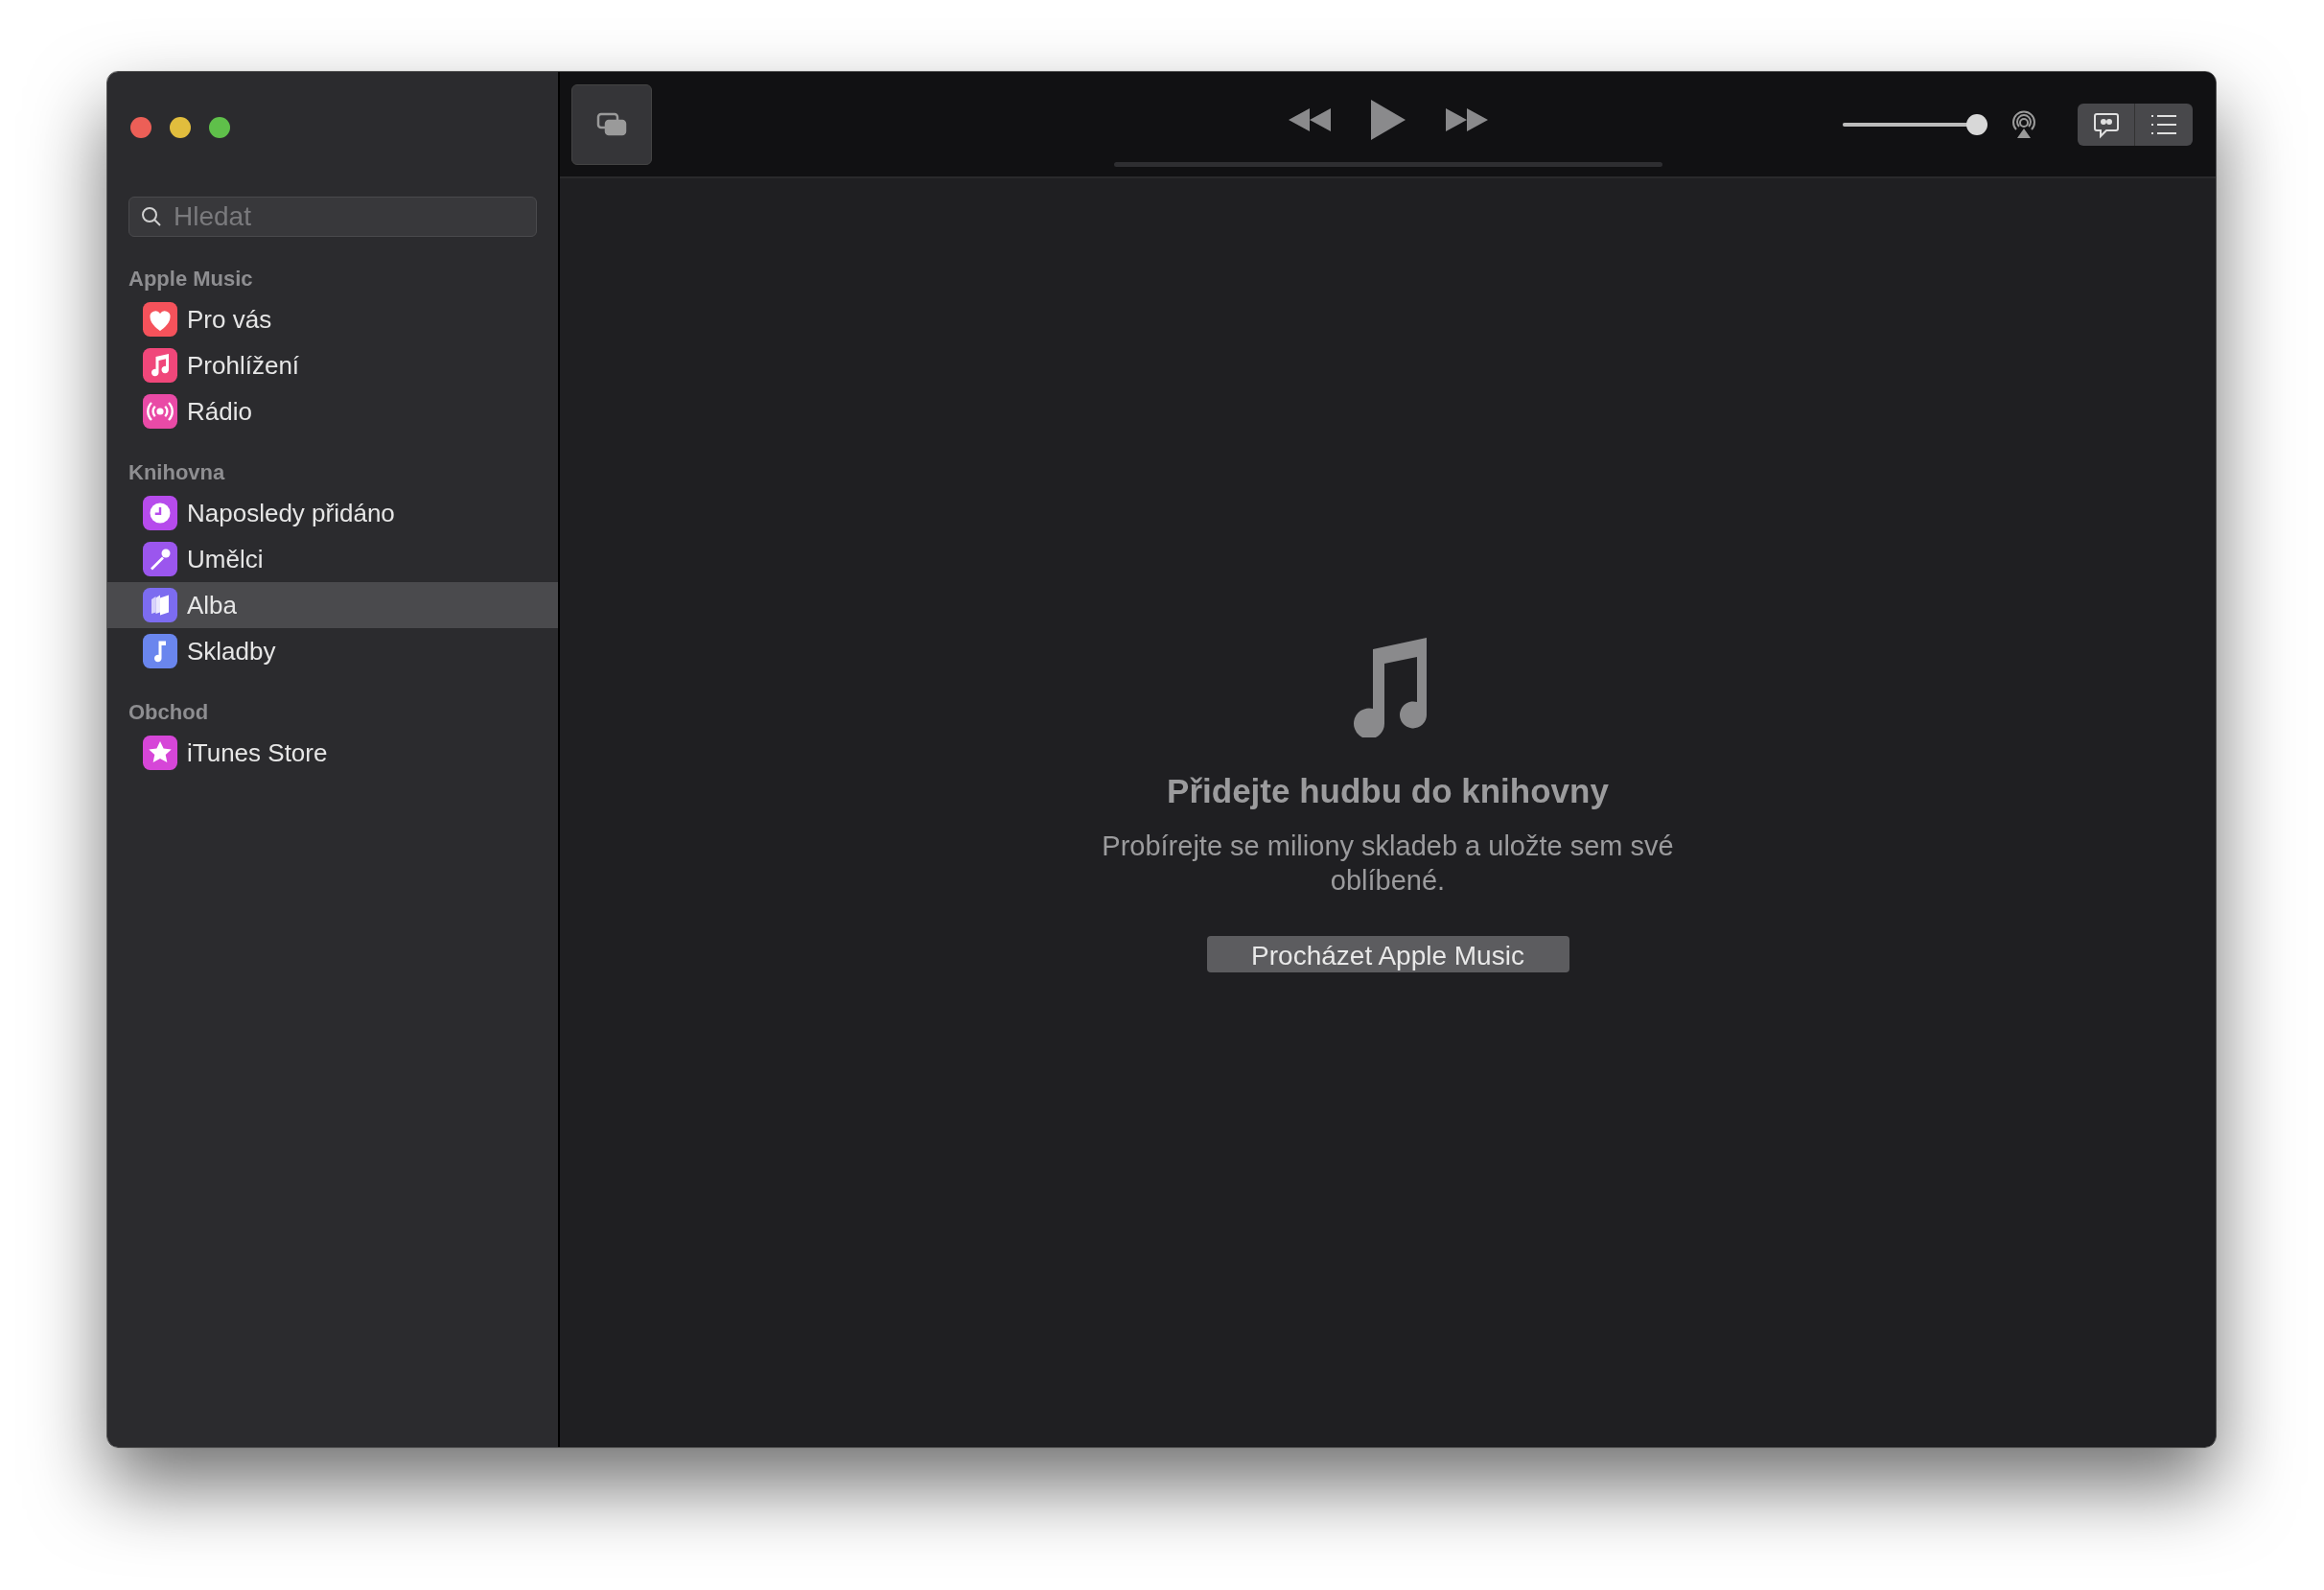 Image resolution: width=2324 pixels, height=1590 pixels. What do you see at coordinates (332, 411) in the screenshot?
I see `sidebar-item: Rádio` at bounding box center [332, 411].